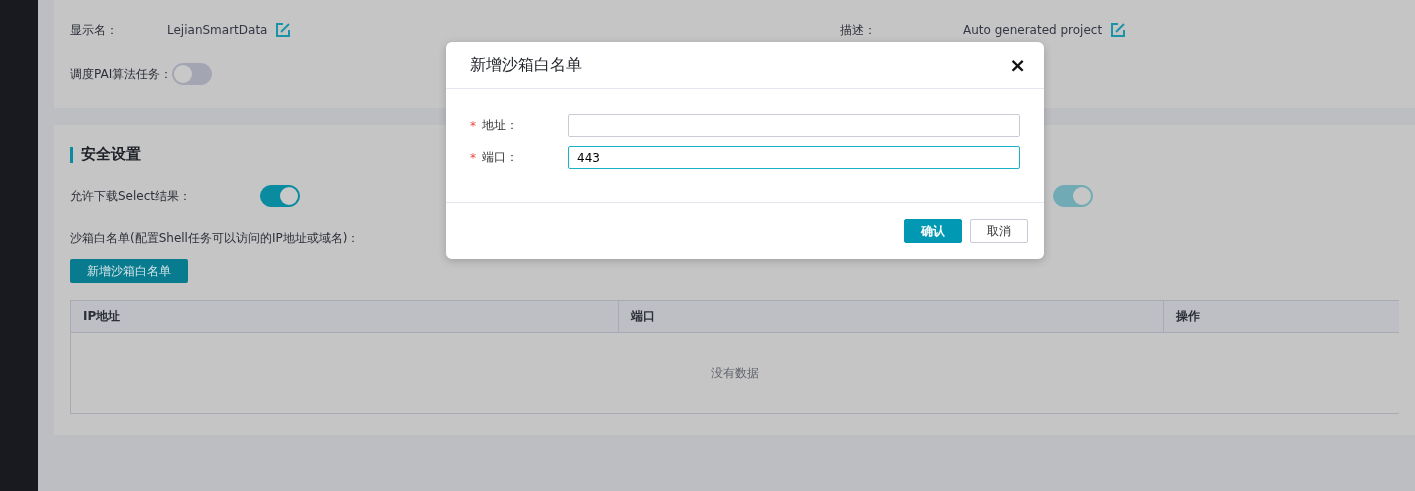 The height and width of the screenshot is (491, 1415). What do you see at coordinates (735, 373) in the screenshot?
I see `empty-message: 没有数据` at bounding box center [735, 373].